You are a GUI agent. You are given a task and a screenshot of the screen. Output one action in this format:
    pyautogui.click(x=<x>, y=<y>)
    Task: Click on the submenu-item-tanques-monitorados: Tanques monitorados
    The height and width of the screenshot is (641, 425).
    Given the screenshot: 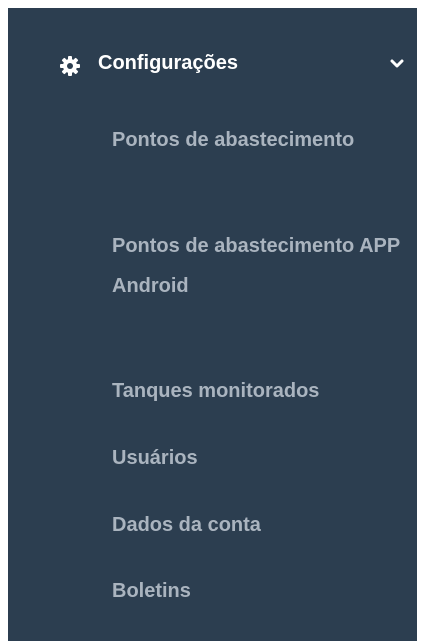 What is the action you would take?
    pyautogui.click(x=257, y=391)
    